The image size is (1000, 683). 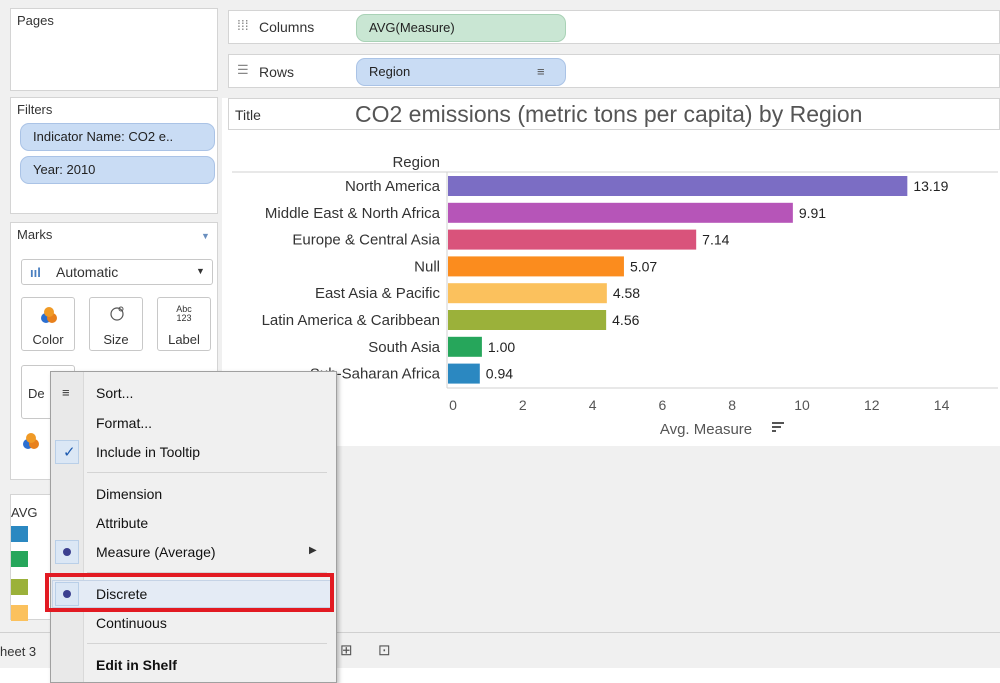 I want to click on x-tick-label: 4, so click(x=593, y=405).